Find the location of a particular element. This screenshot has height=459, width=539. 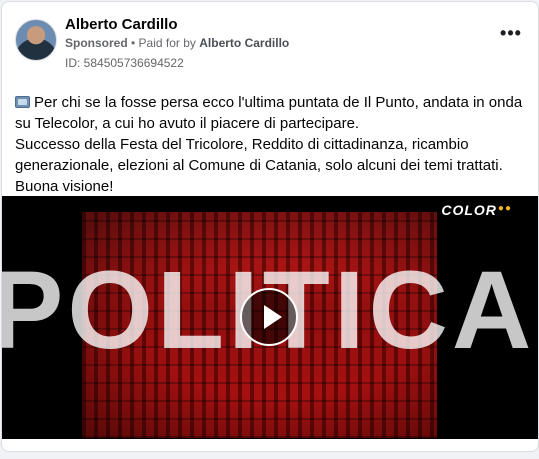

channel-logo-dots: ●● is located at coordinates (504, 208).